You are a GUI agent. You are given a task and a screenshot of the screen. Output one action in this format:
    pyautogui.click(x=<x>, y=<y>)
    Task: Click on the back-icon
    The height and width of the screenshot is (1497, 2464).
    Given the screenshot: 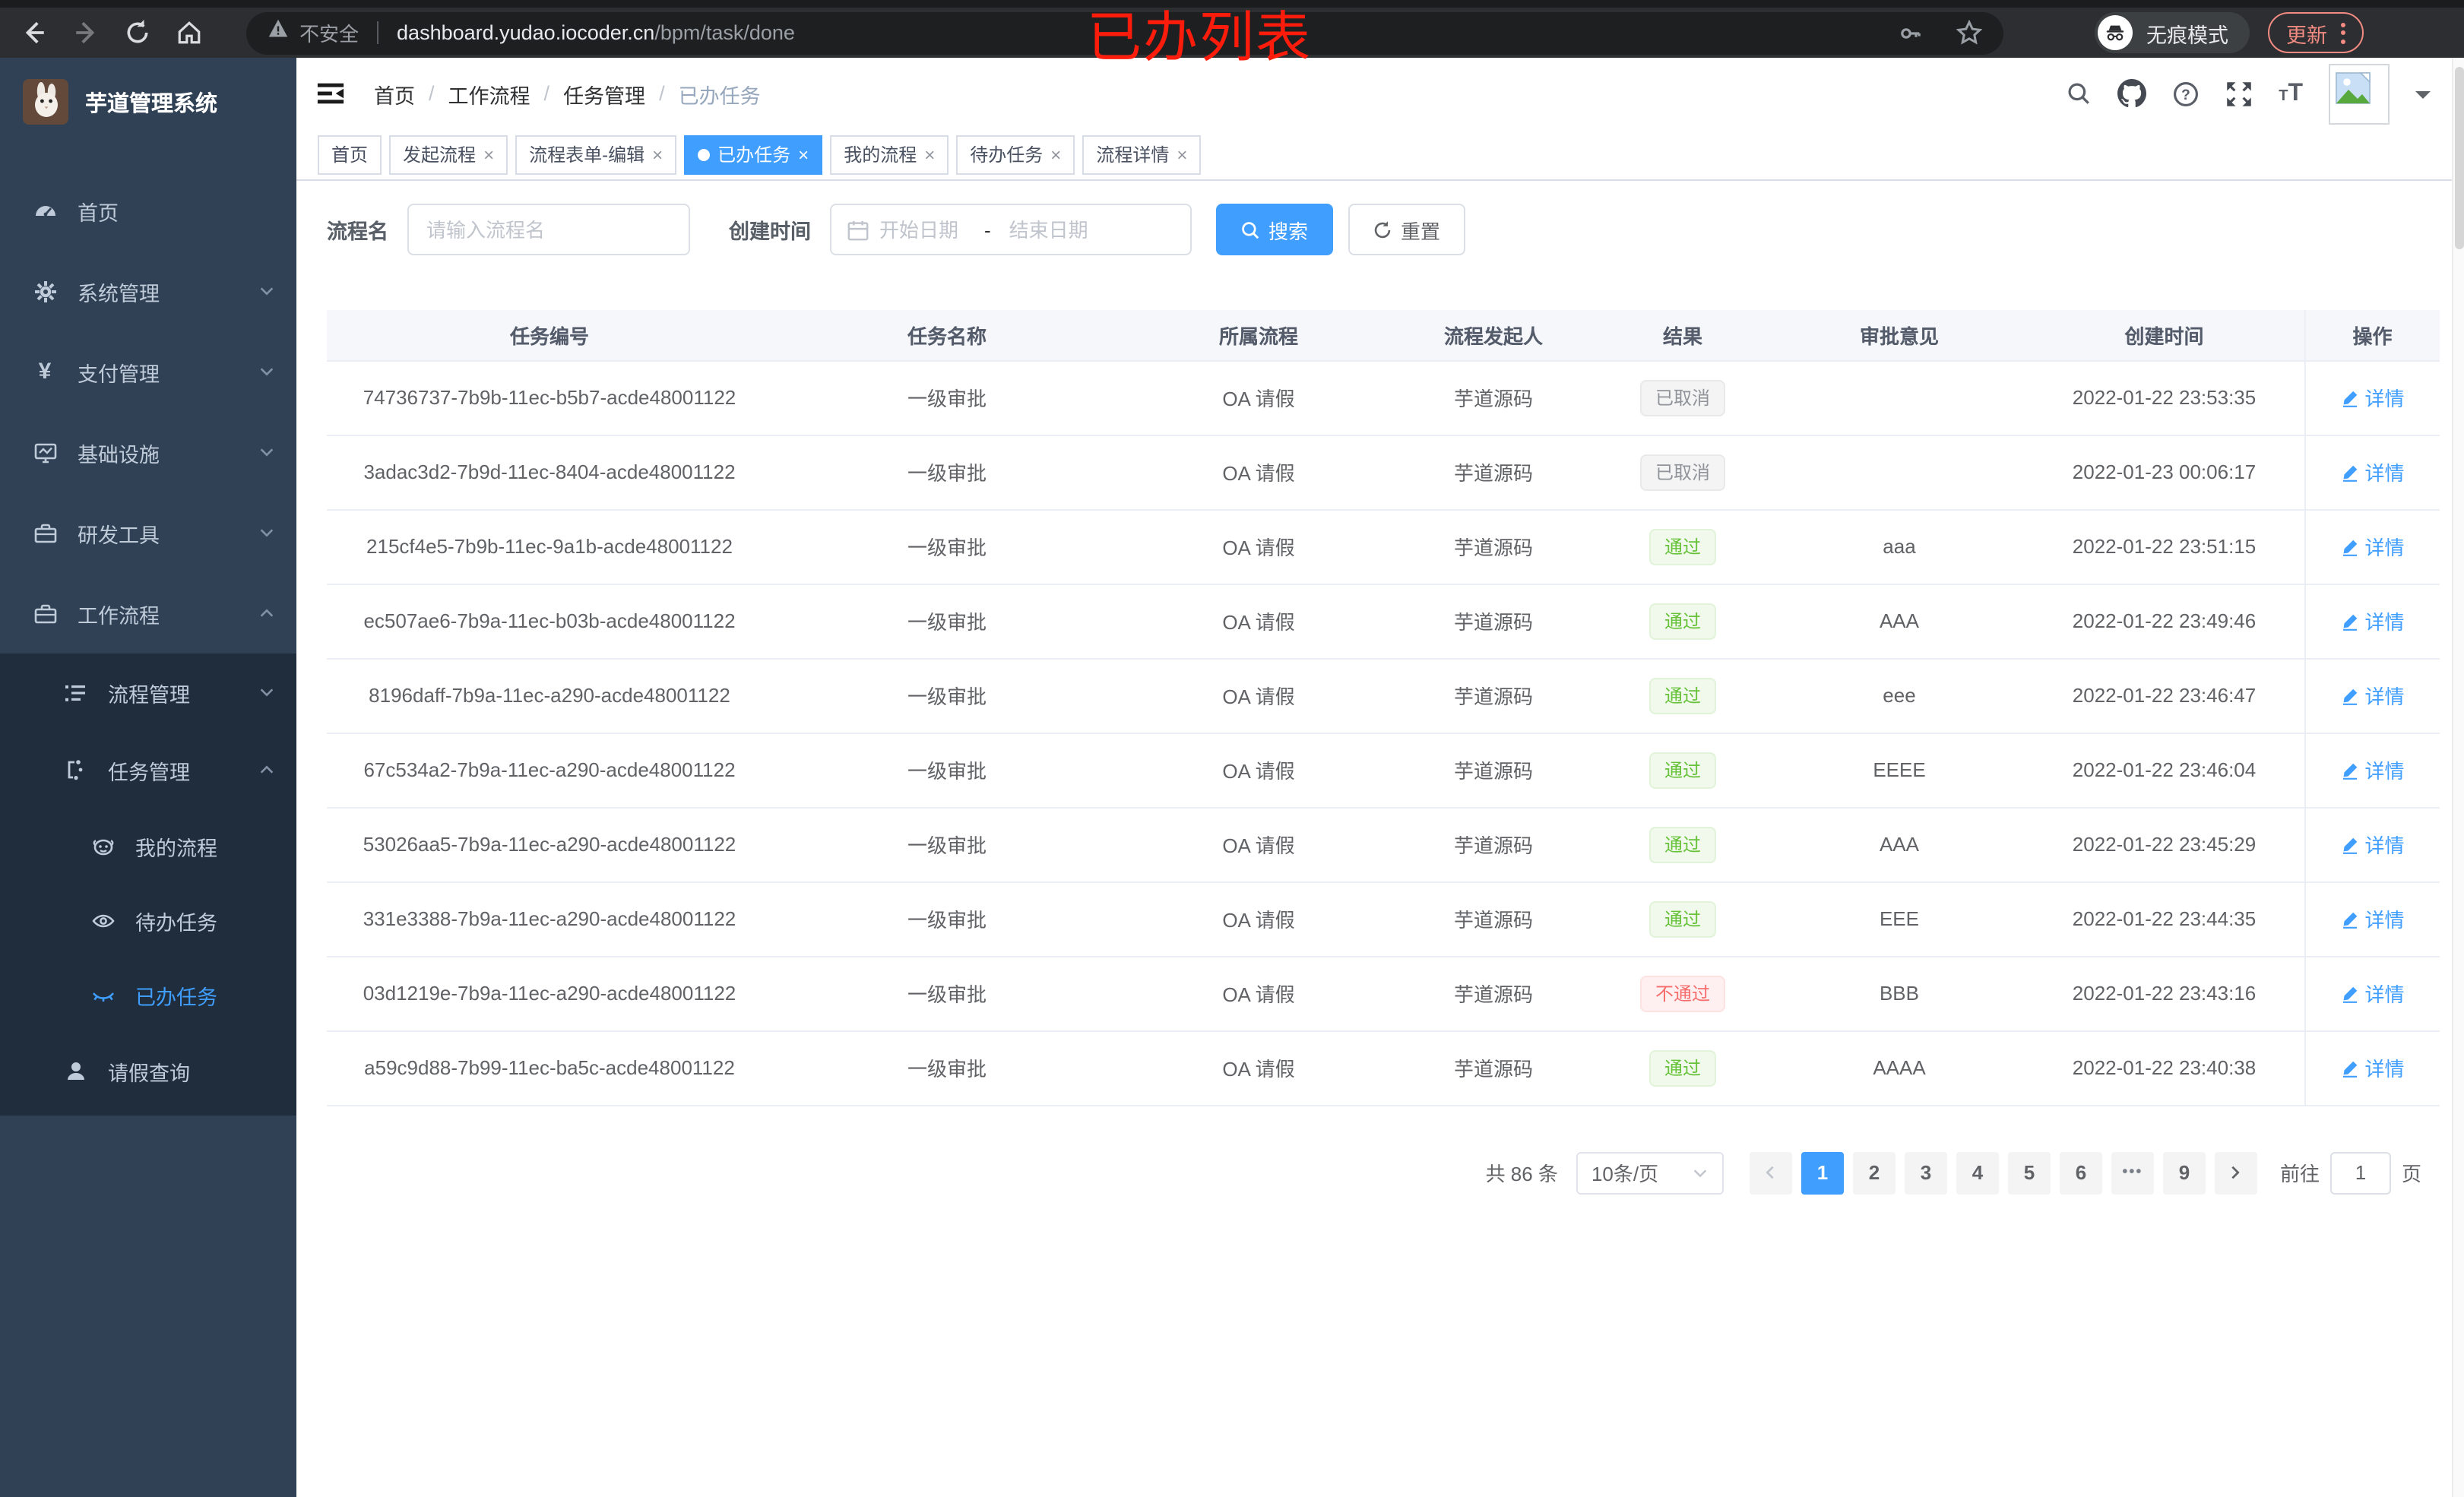 What is the action you would take?
    pyautogui.click(x=33, y=32)
    